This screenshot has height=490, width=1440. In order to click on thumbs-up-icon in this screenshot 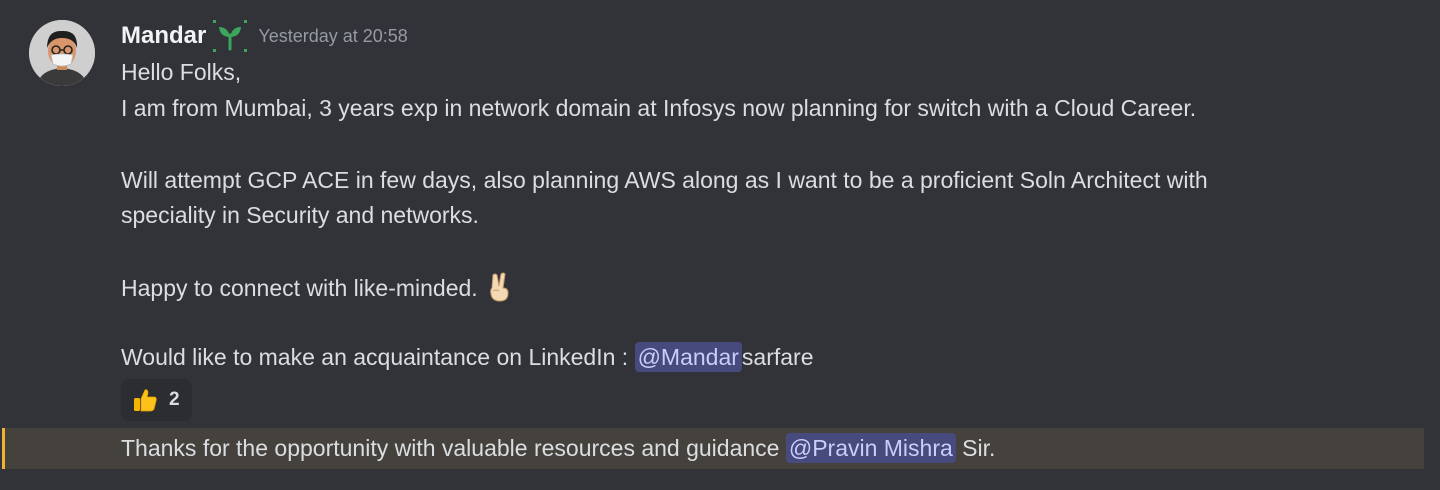, I will do `click(145, 400)`.